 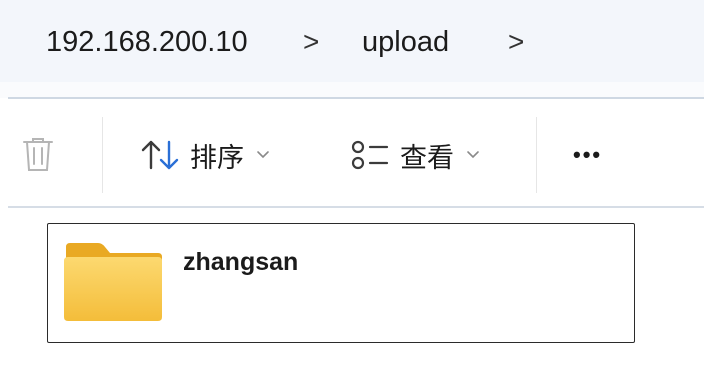 I want to click on address-spacer, so click(x=352, y=90).